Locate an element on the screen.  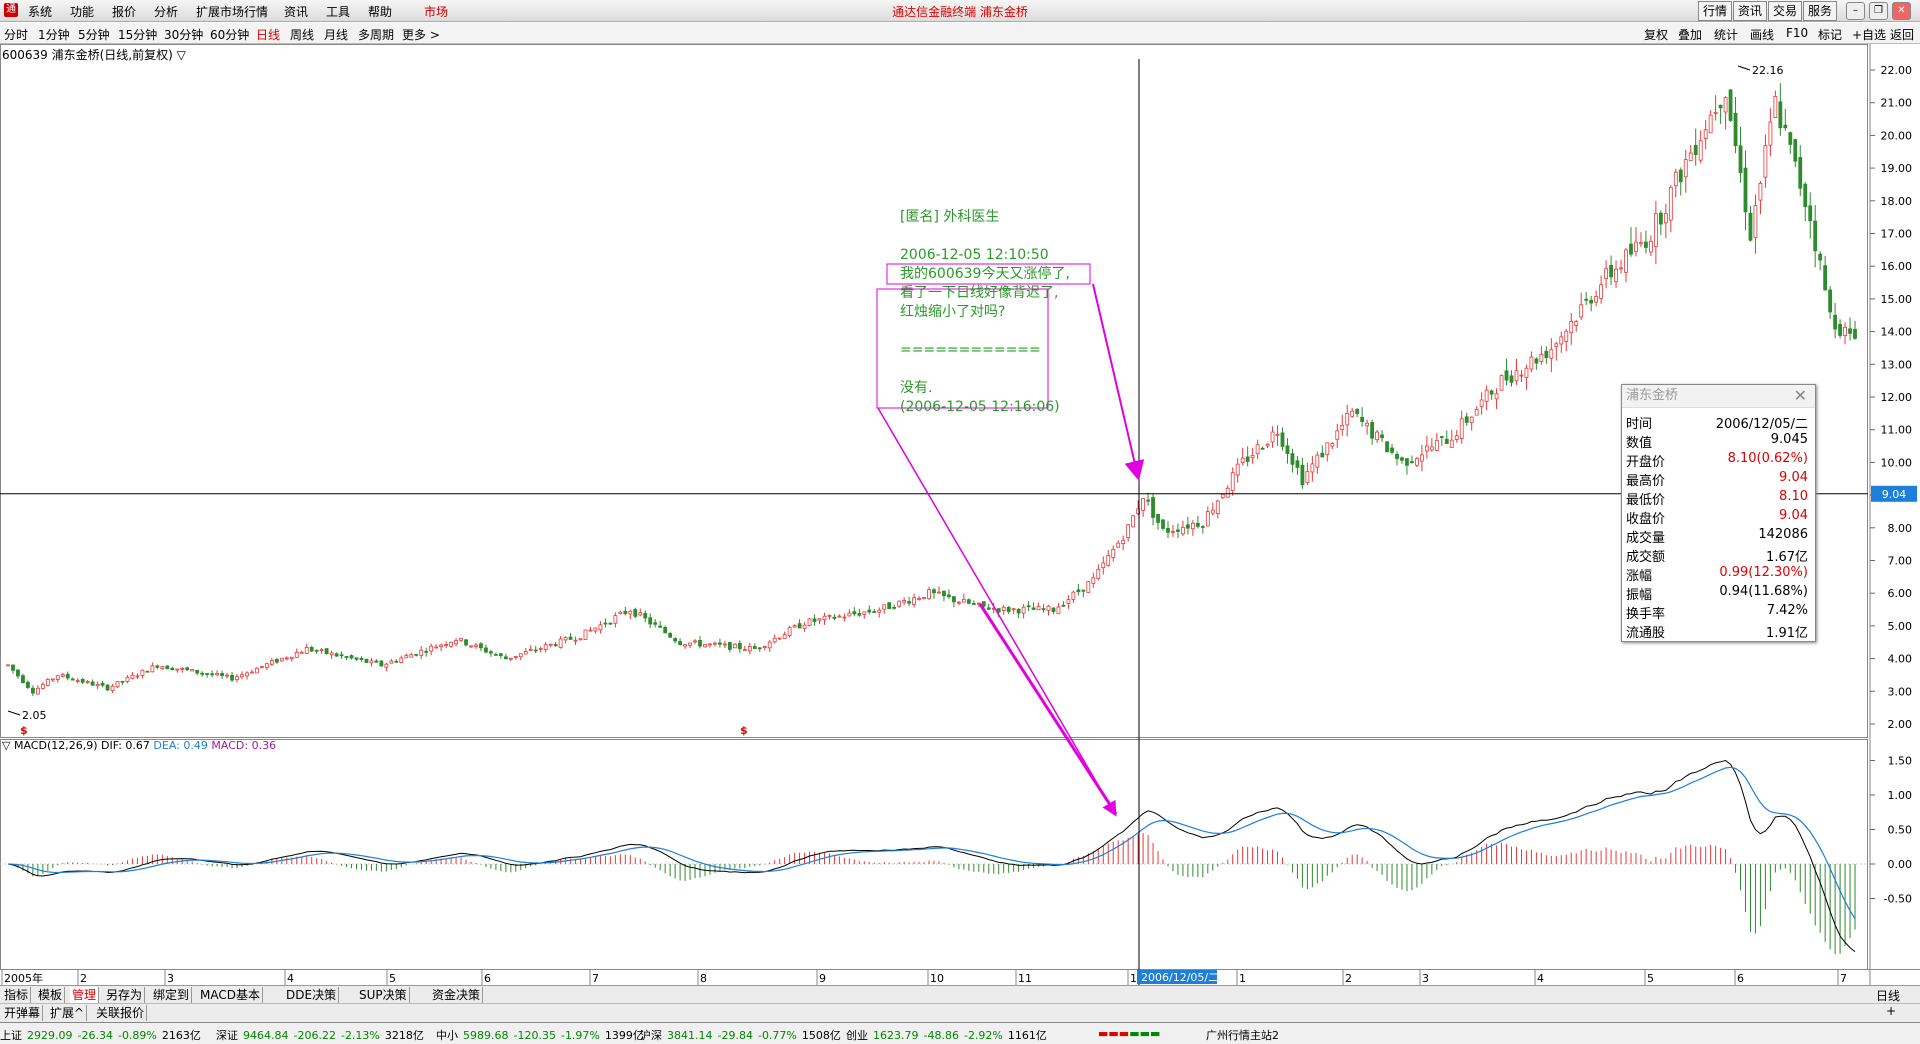
period-multi: 多周期 is located at coordinates (376, 34).